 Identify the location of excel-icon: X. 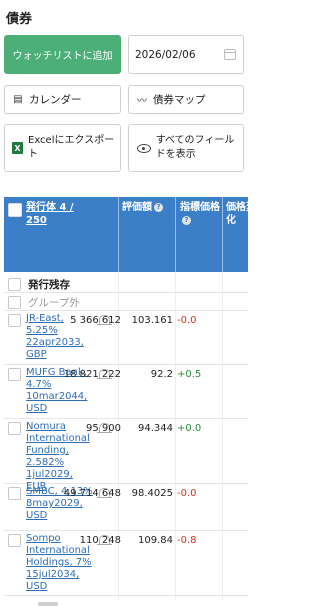
(17, 148).